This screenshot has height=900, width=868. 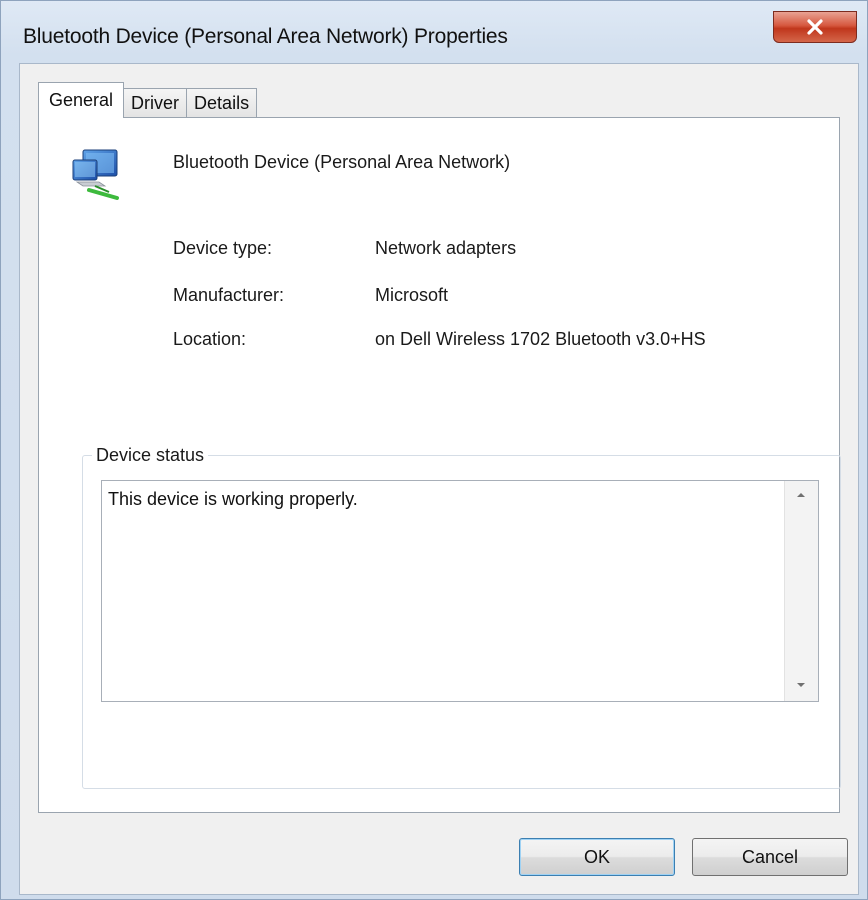 I want to click on manufacturer-value: Microsoft, so click(x=412, y=295).